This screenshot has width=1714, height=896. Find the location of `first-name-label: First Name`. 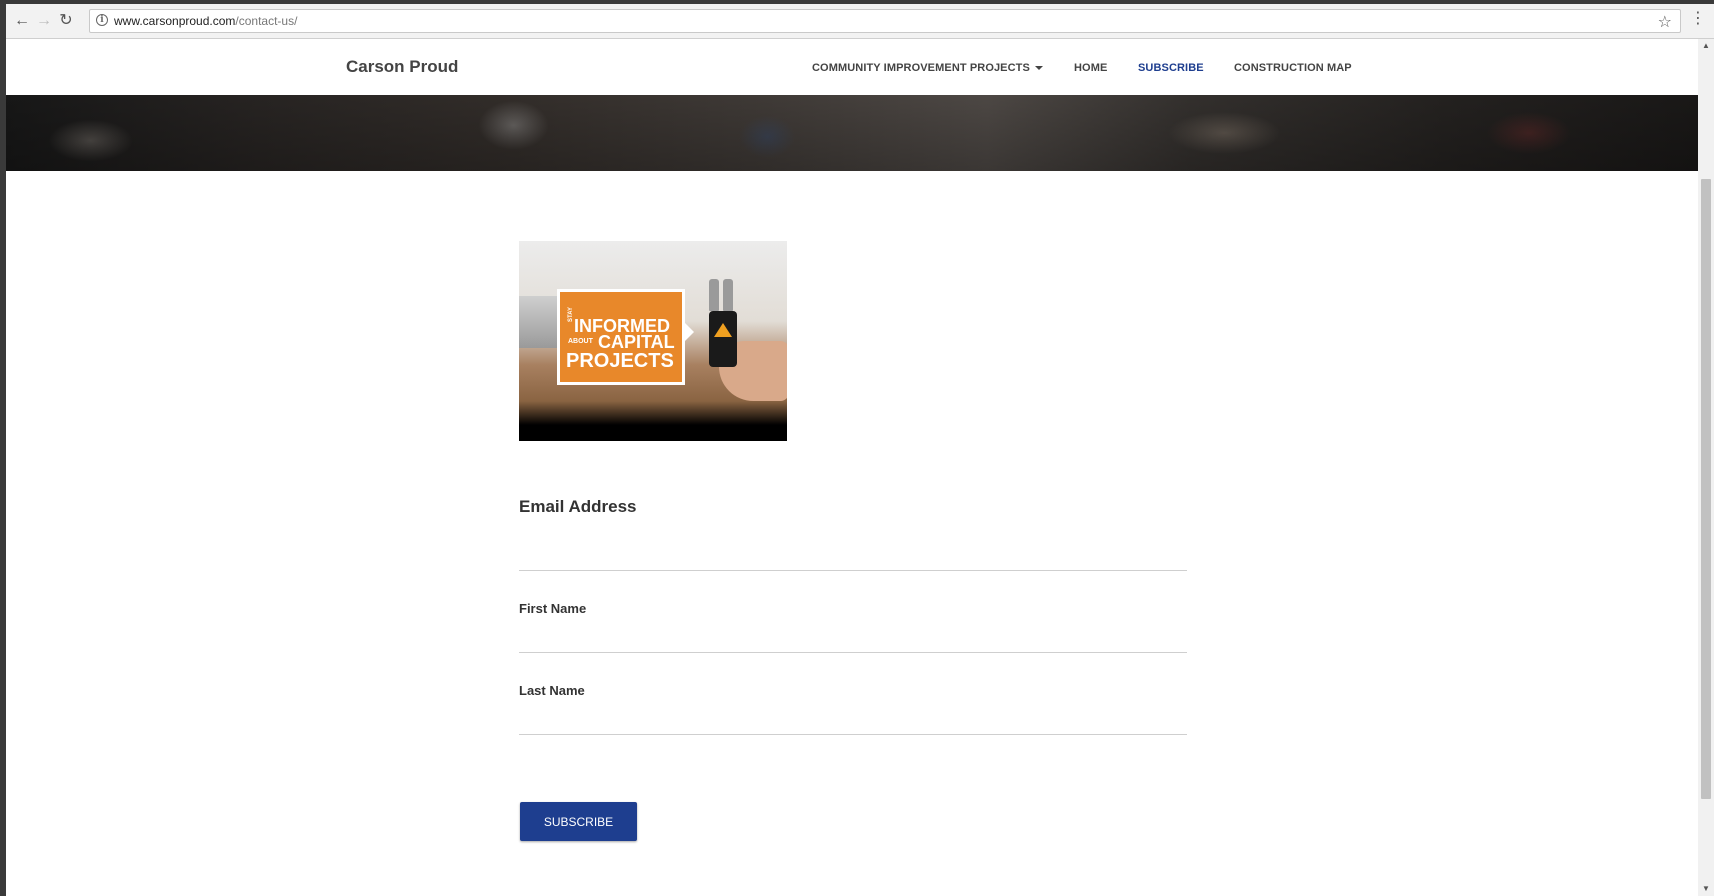

first-name-label: First Name is located at coordinates (553, 608).